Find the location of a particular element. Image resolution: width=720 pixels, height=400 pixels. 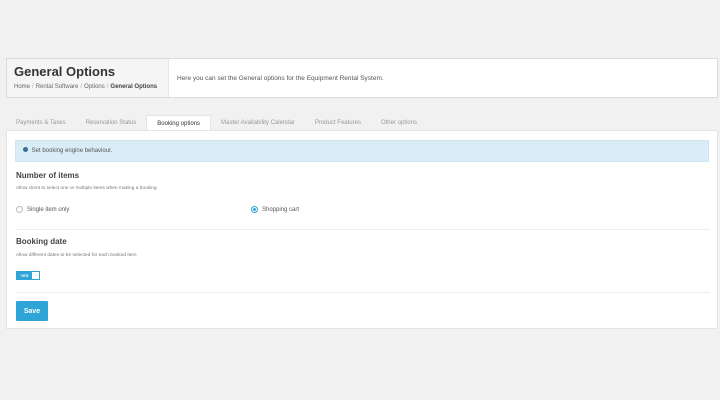

tab-booking-options: Booking options is located at coordinates (178, 123).